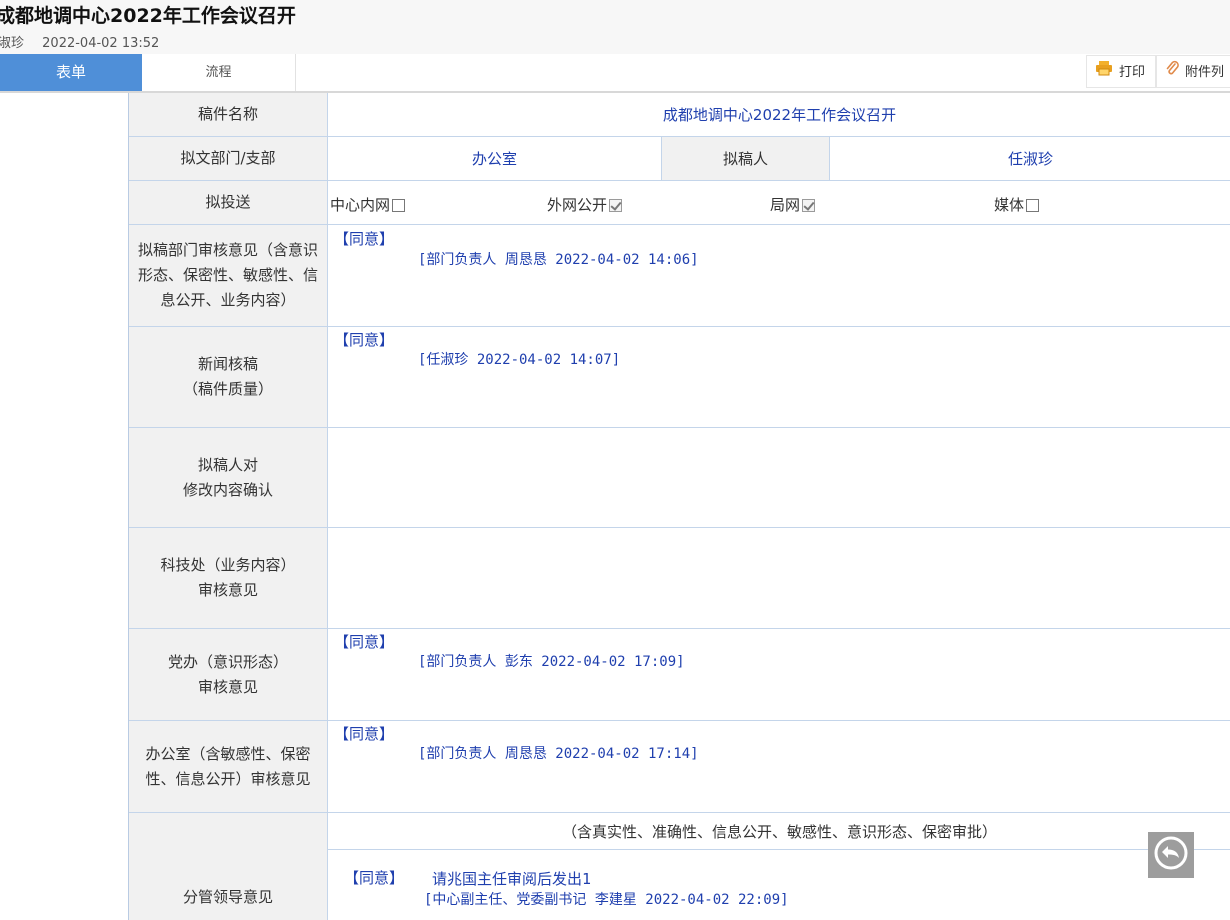  I want to click on drafter-confirm-label: 拟稿人对修改内容确认, so click(228, 477).